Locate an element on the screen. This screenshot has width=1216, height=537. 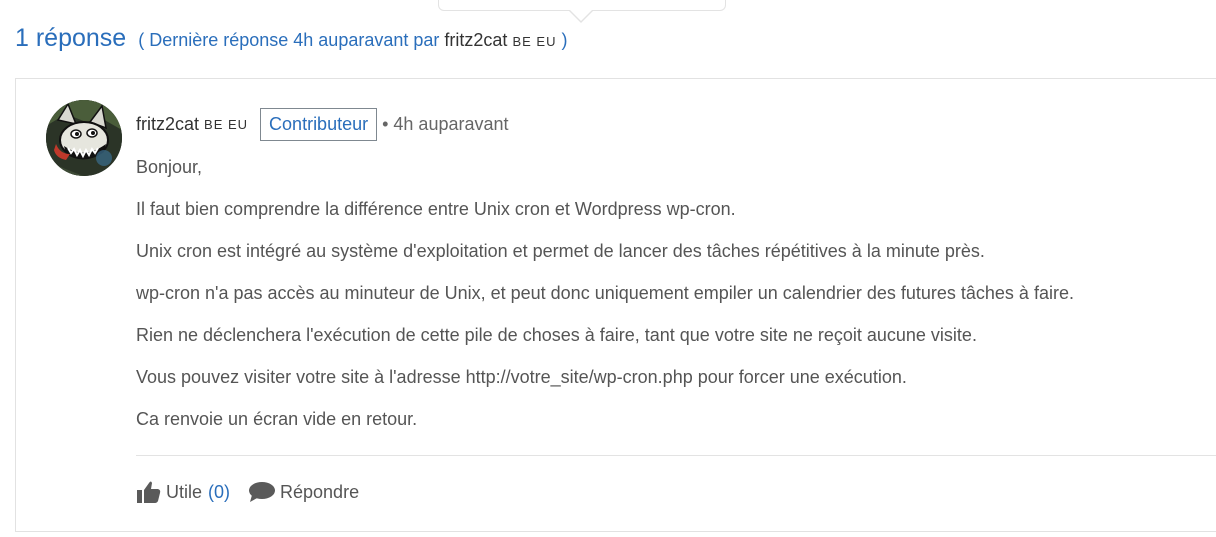
speech-bubble-icon is located at coordinates (262, 492).